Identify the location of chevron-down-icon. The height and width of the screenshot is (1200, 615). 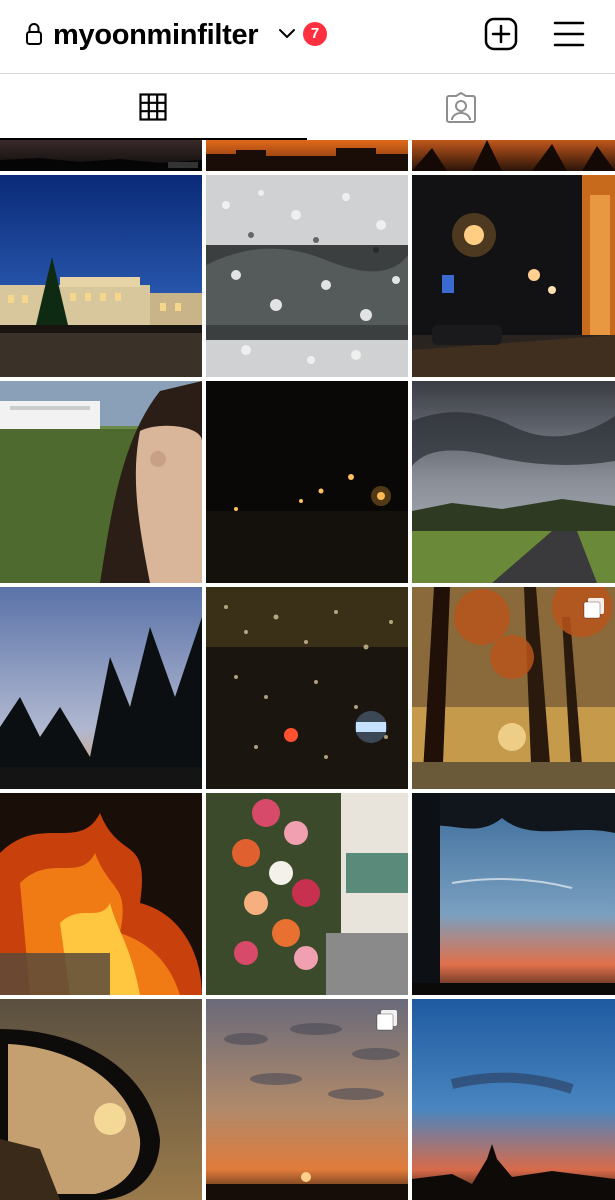
(287, 34).